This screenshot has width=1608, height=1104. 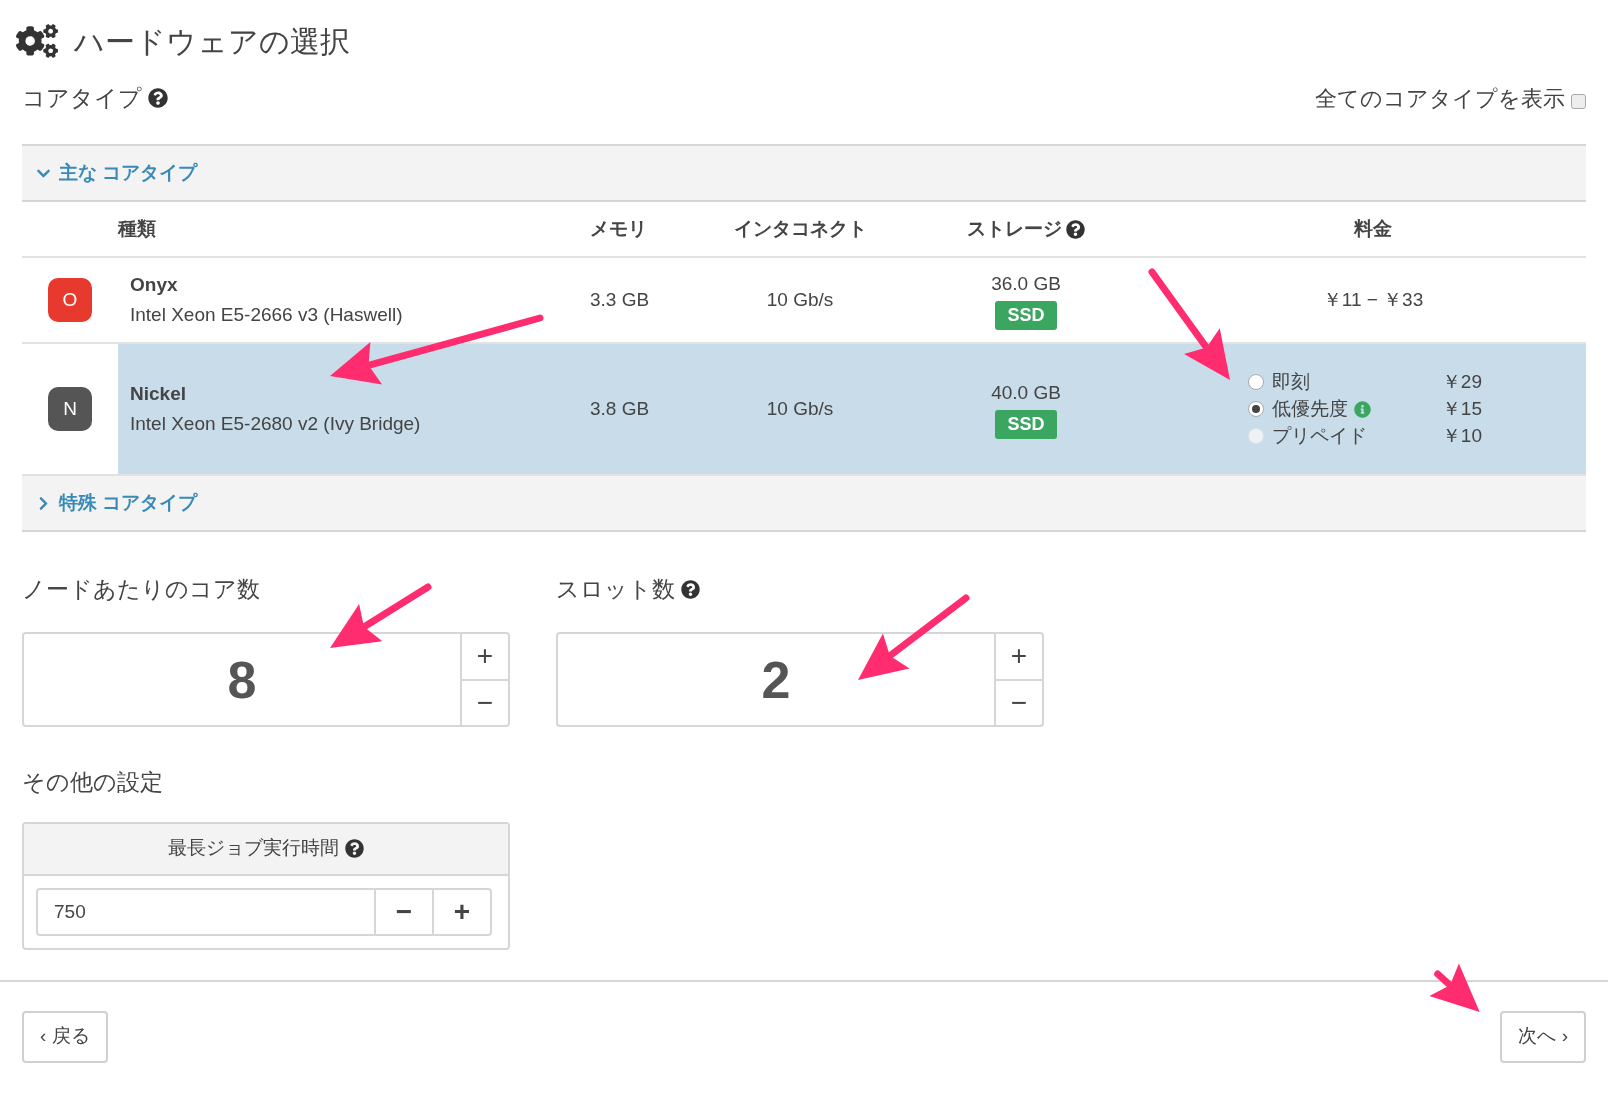 I want to click on cpu-model: Intel Xeon E5-2666 v3 (Haswell), so click(x=267, y=315).